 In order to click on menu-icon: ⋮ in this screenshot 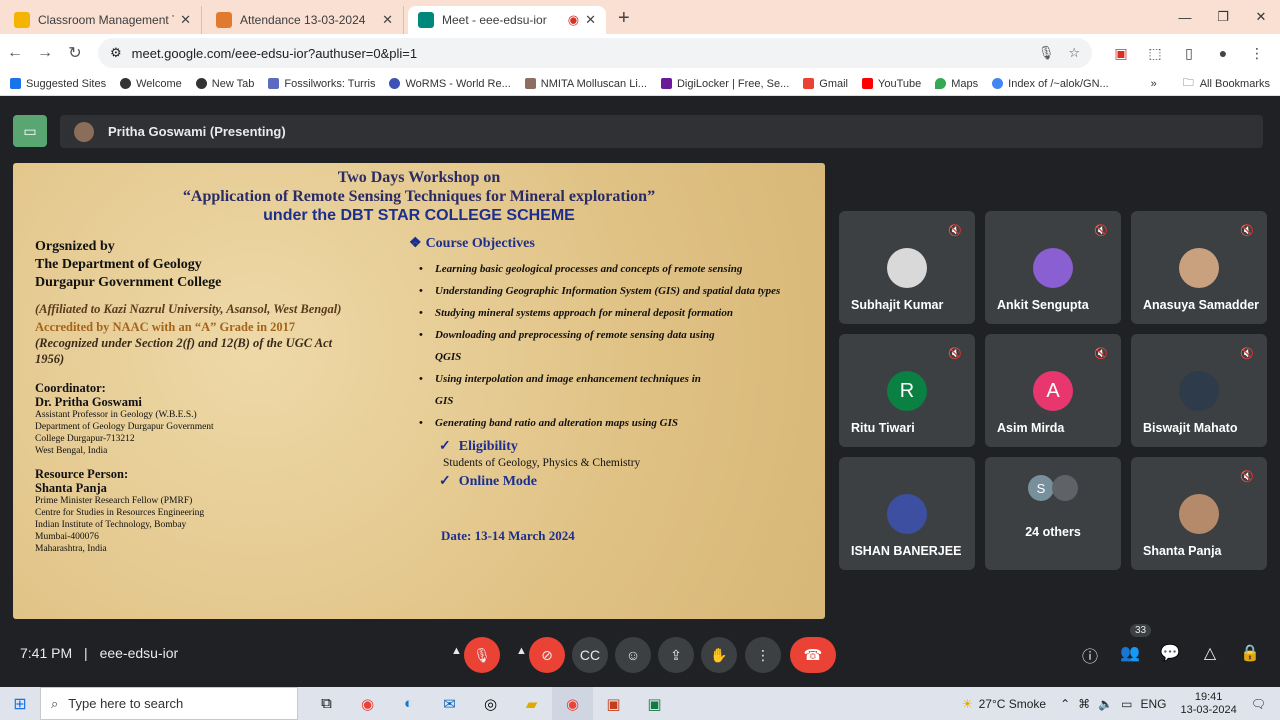, I will do `click(1257, 53)`.